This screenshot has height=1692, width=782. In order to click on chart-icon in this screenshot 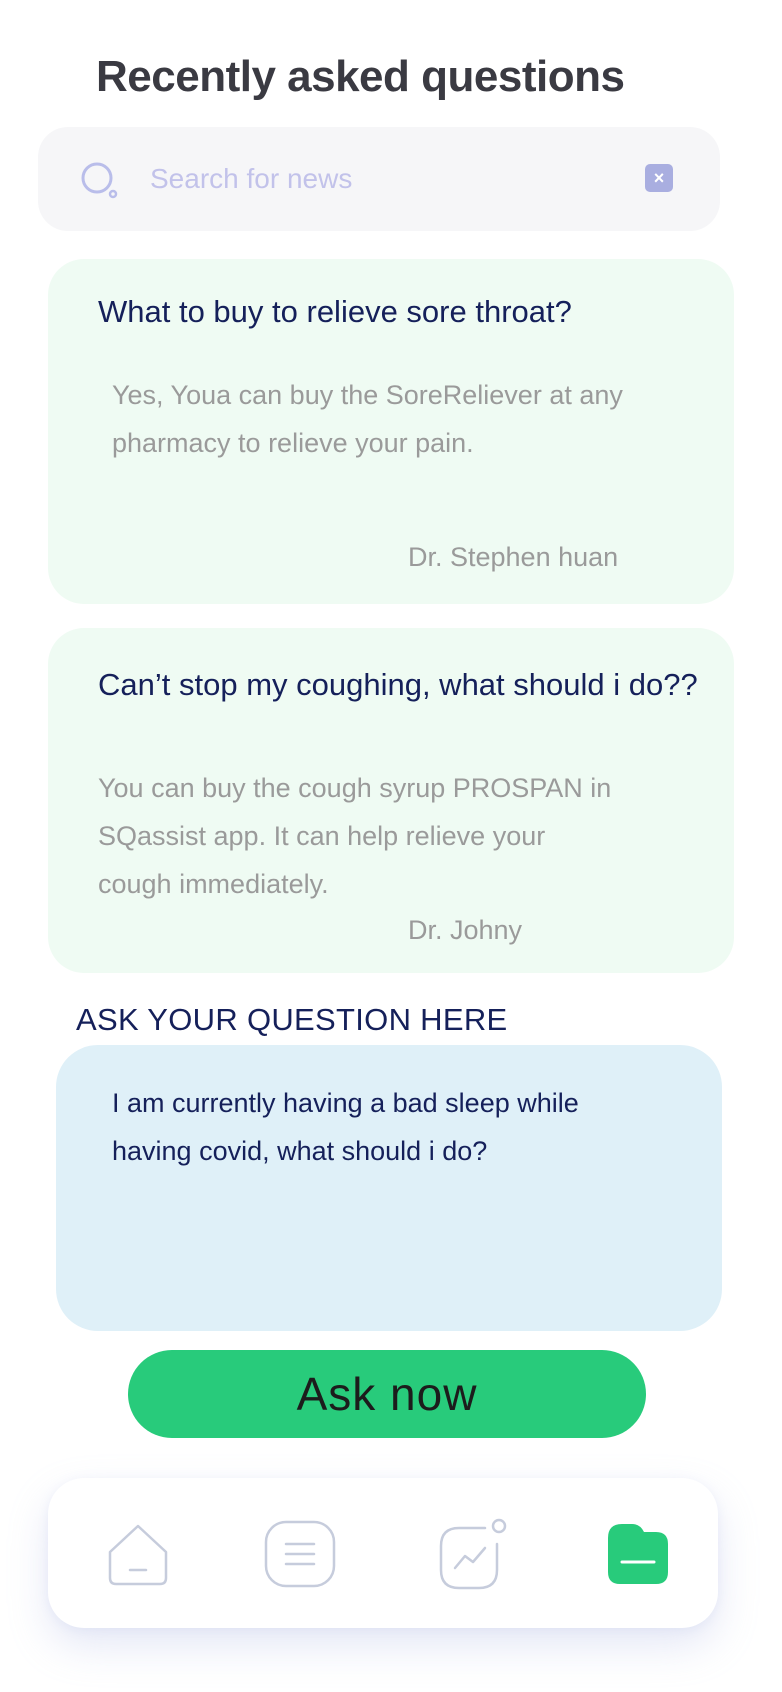, I will do `click(473, 1554)`.